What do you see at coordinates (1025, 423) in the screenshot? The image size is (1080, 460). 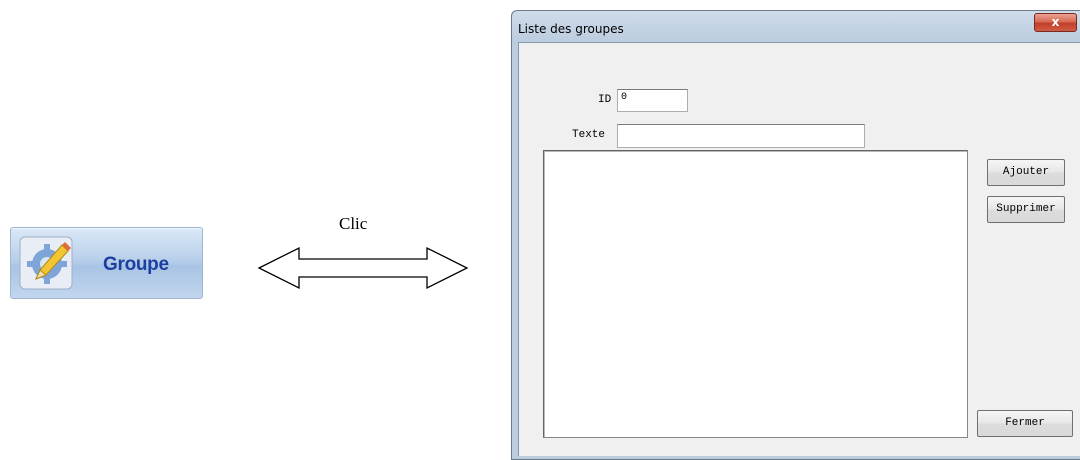 I see `fermer-button: Fermer` at bounding box center [1025, 423].